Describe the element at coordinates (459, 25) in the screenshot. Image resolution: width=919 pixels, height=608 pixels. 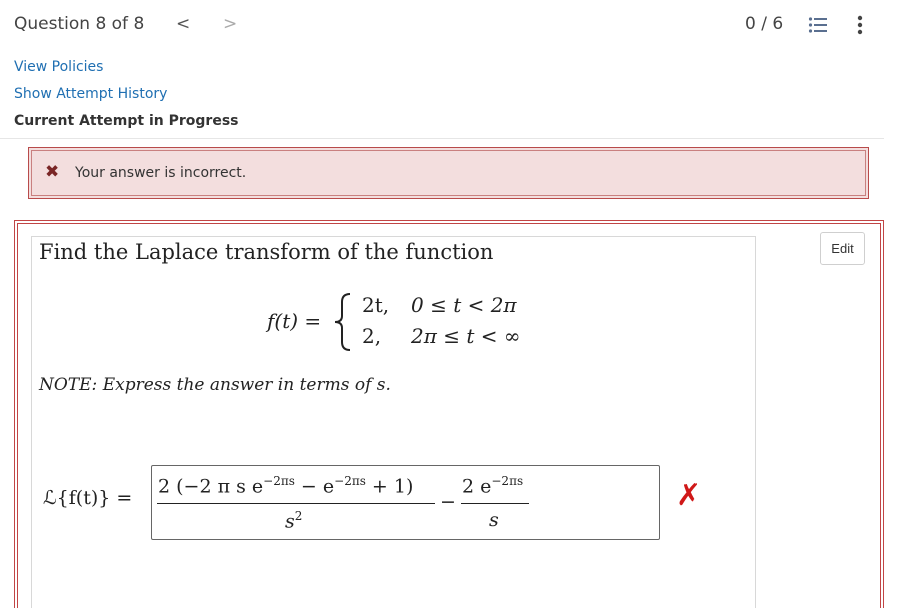
I see `top-bar: Question 8 of 8 < > 0 / 6` at that location.